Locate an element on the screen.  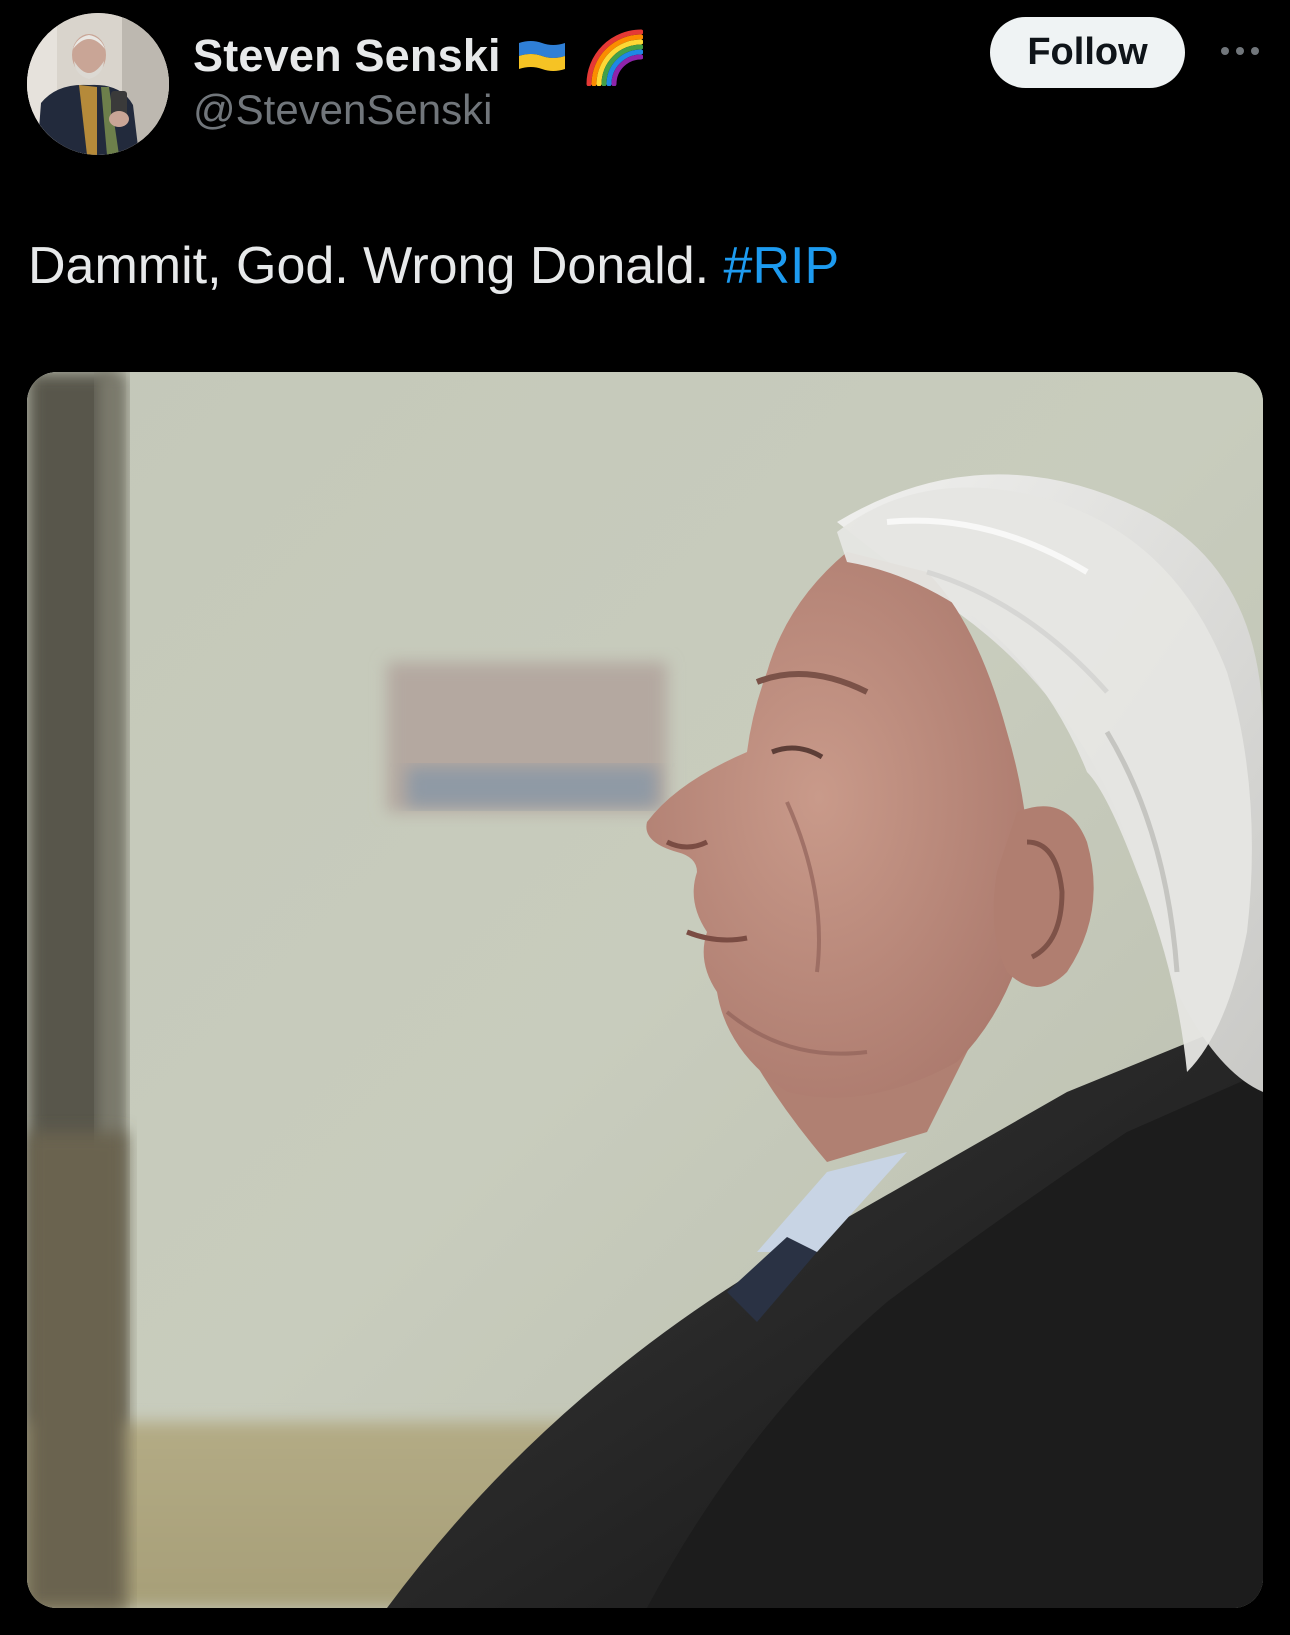
author-name-row: Steven Senski is located at coordinates (418, 56).